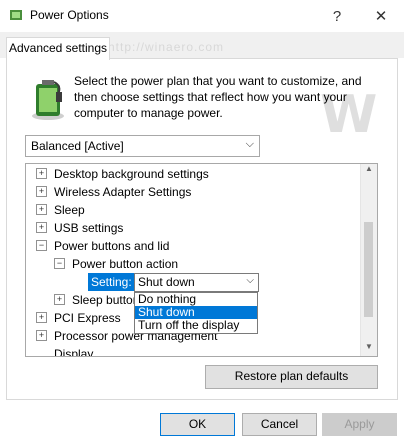  I want to click on close-button: ✕, so click(381, 16).